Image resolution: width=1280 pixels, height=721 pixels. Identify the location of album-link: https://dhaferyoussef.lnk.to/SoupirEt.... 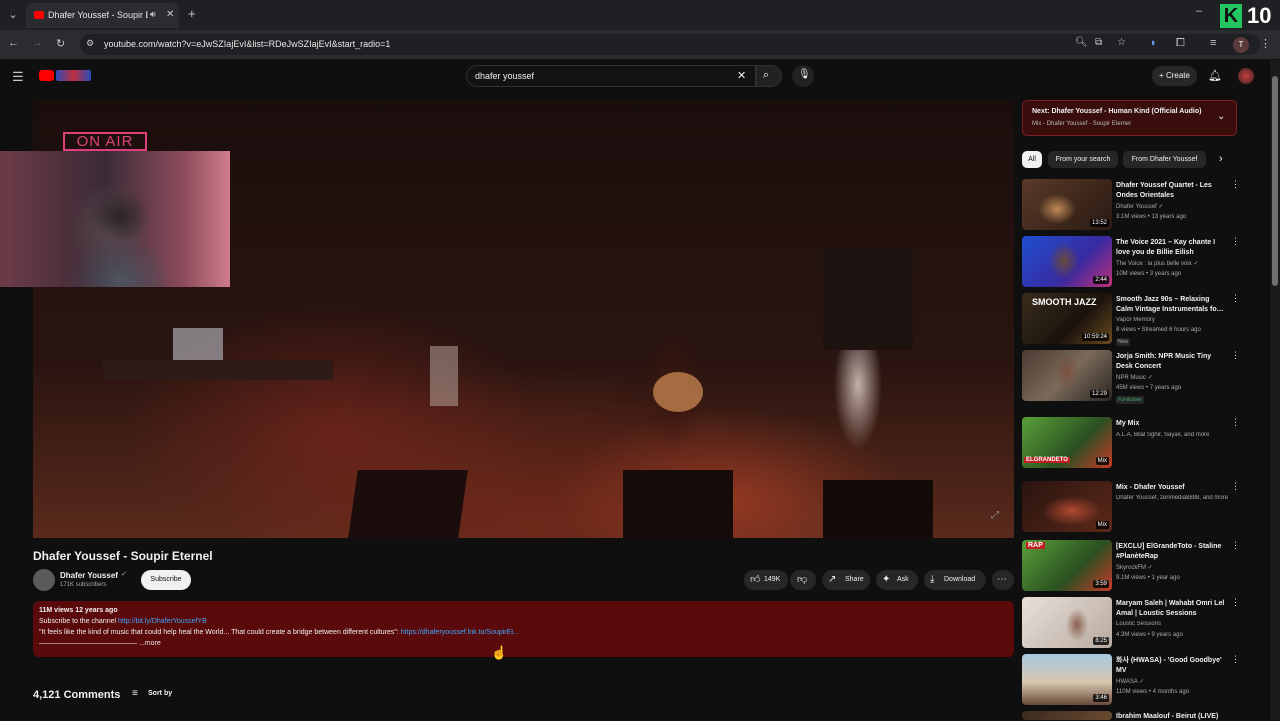
(460, 632).